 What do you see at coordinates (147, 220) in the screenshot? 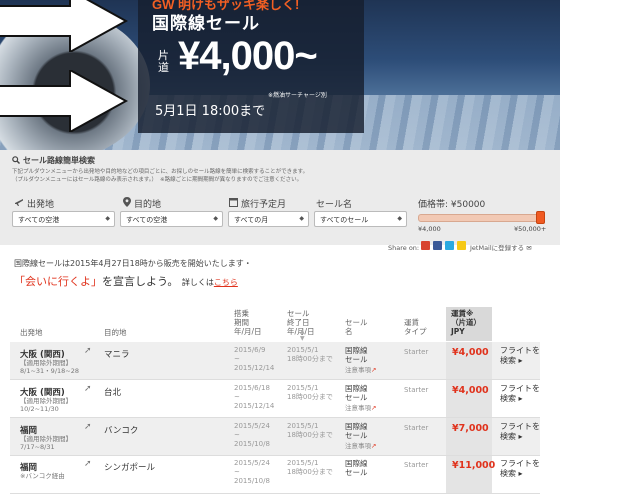
I see `destination-select-value: すべての空港` at bounding box center [147, 220].